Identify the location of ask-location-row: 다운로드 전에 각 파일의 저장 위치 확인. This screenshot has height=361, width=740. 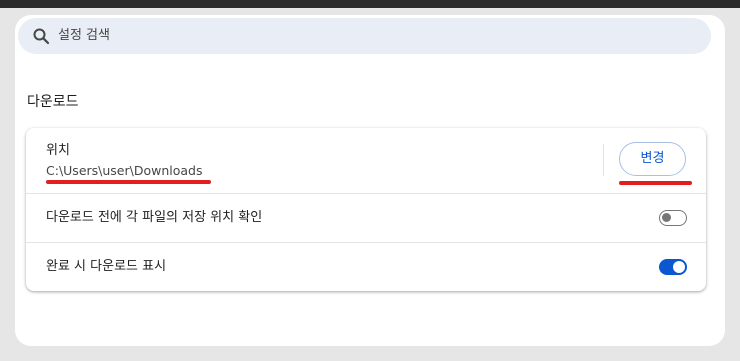
(366, 217).